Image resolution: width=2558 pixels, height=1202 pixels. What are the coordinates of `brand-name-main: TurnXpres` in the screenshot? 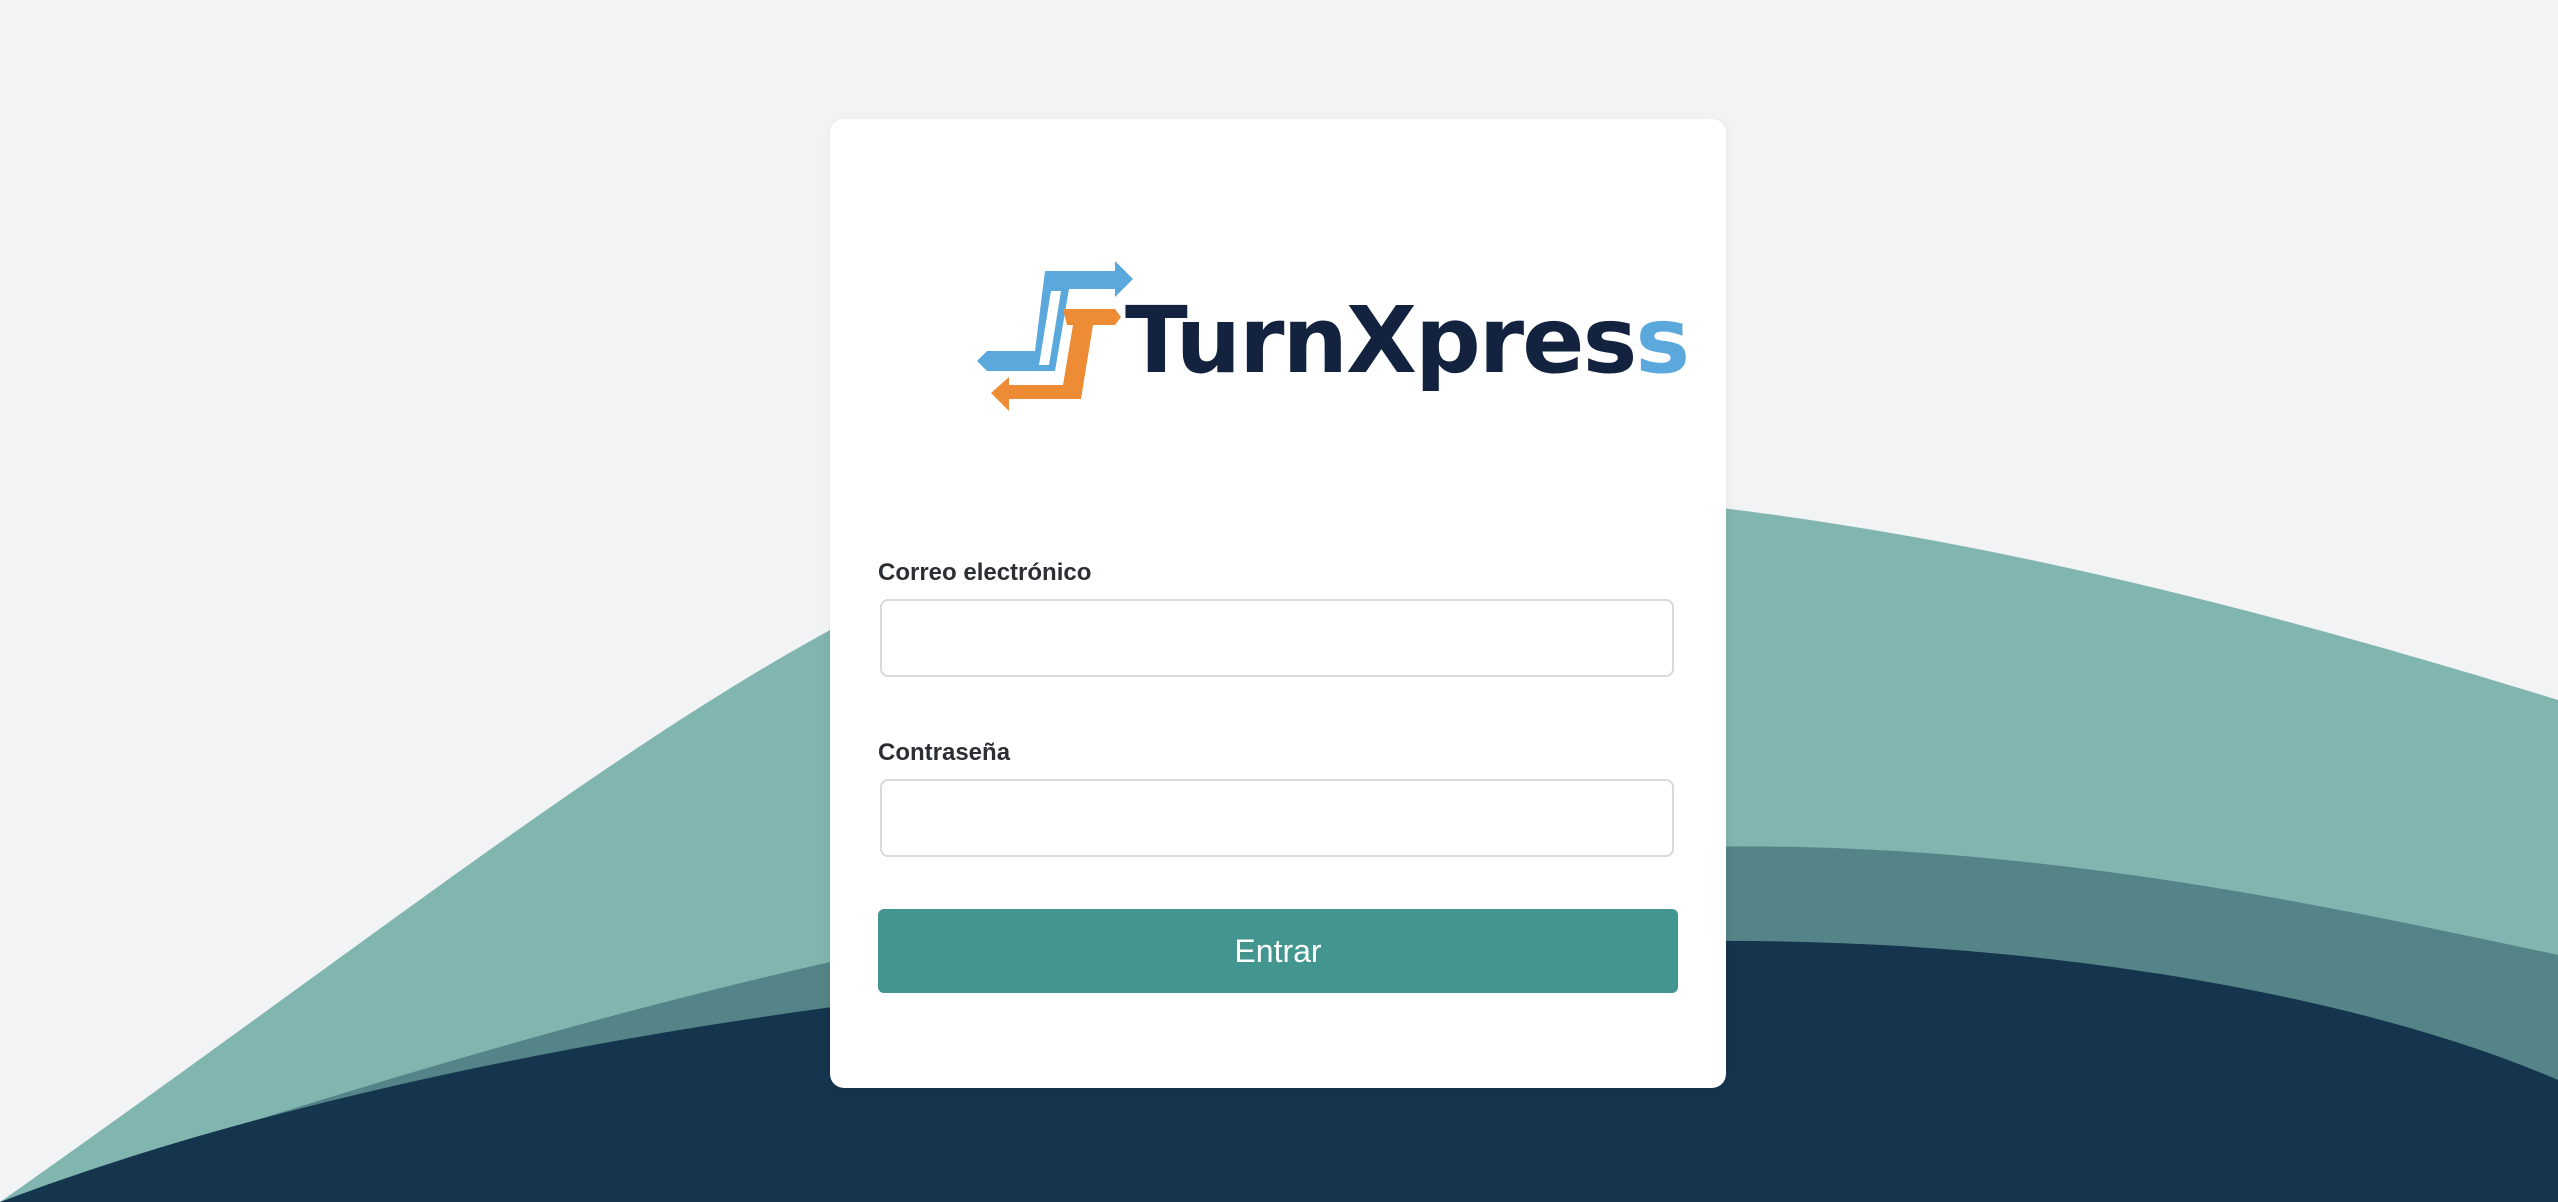 It's located at (1381, 340).